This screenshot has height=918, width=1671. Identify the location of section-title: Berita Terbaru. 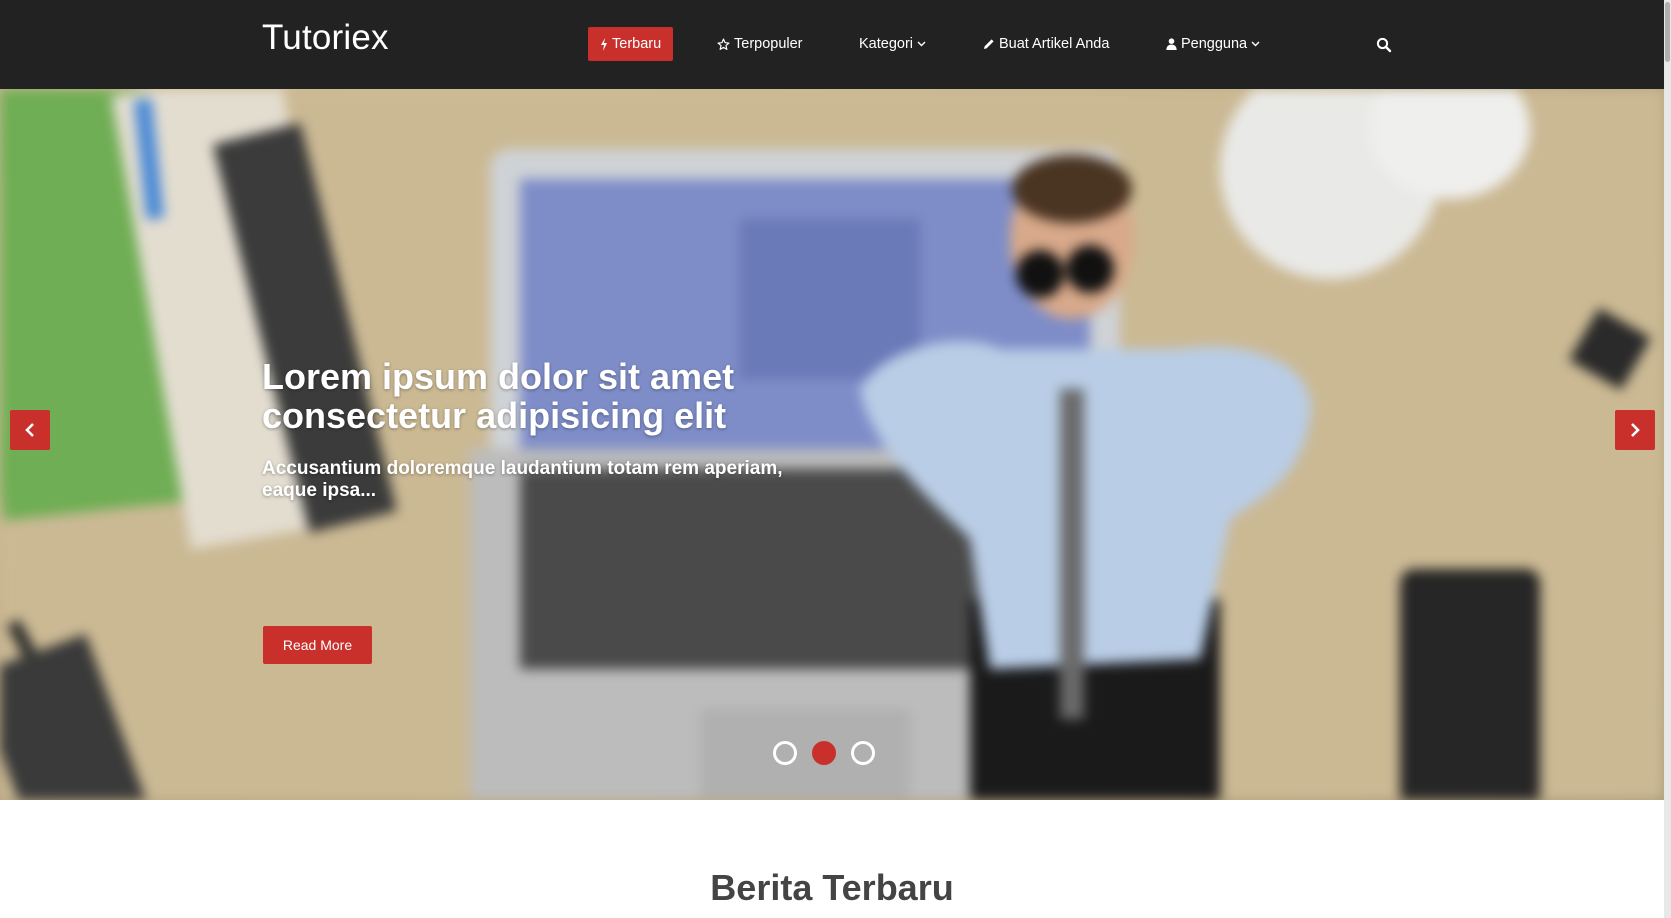
(832, 887).